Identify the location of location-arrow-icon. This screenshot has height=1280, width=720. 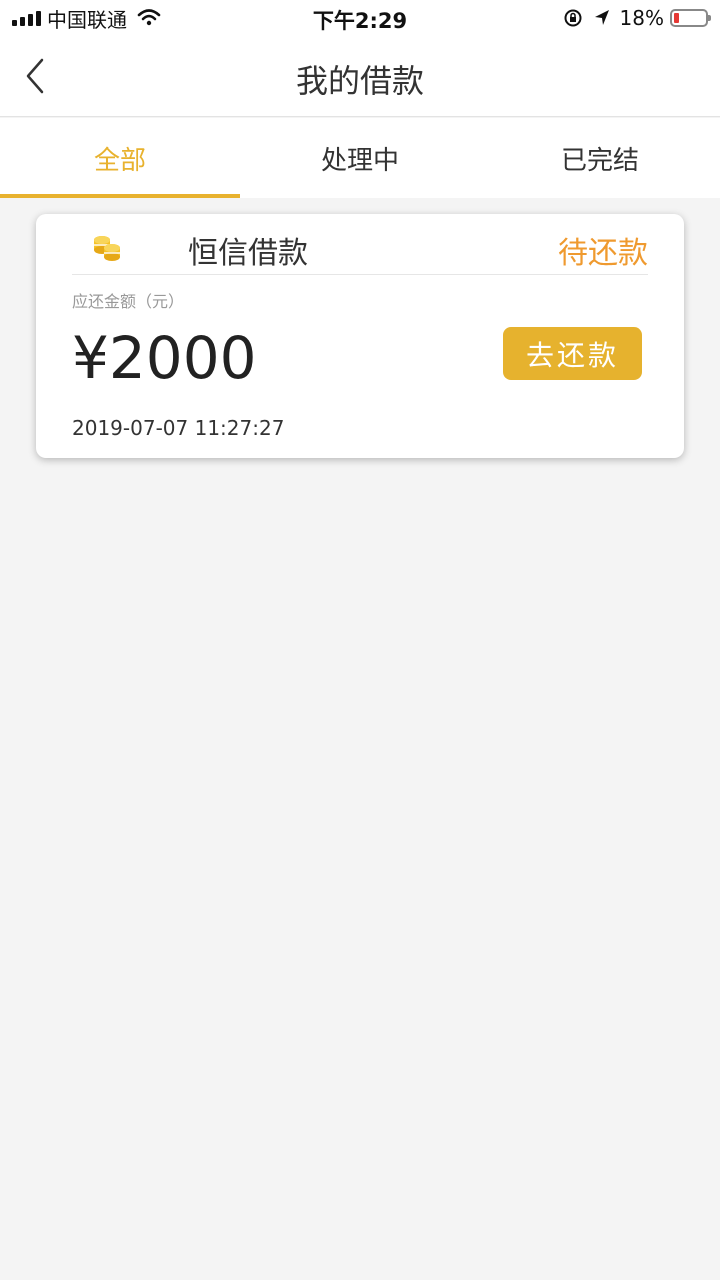
(601, 17).